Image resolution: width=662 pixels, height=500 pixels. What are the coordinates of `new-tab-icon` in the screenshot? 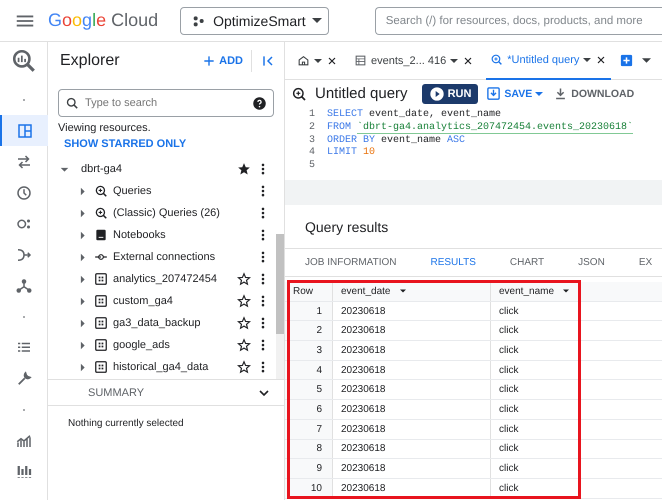 It's located at (626, 60).